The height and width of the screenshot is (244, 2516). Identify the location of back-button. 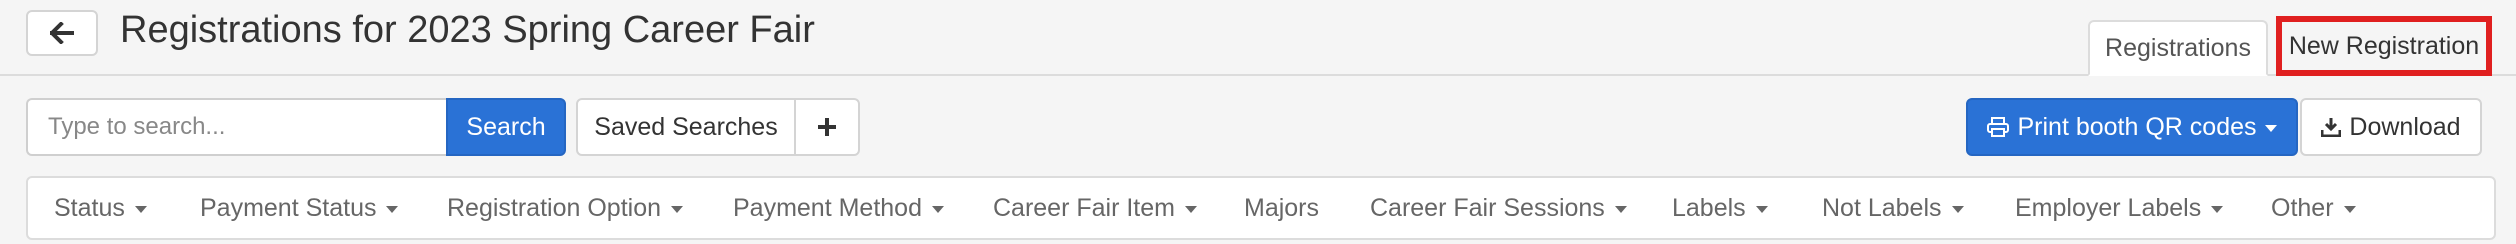
(62, 33).